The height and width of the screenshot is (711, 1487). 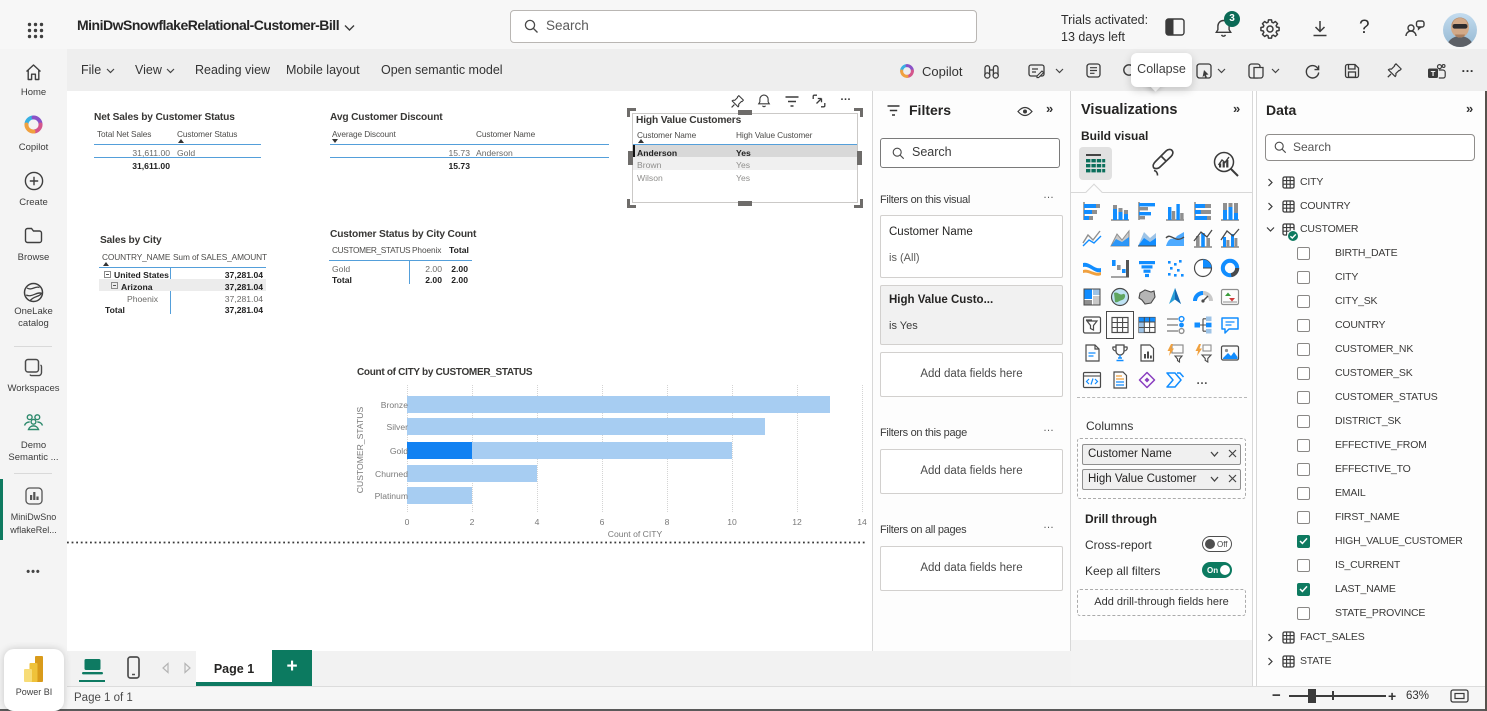 What do you see at coordinates (1433, 73) in the screenshot?
I see `svg-text: T` at bounding box center [1433, 73].